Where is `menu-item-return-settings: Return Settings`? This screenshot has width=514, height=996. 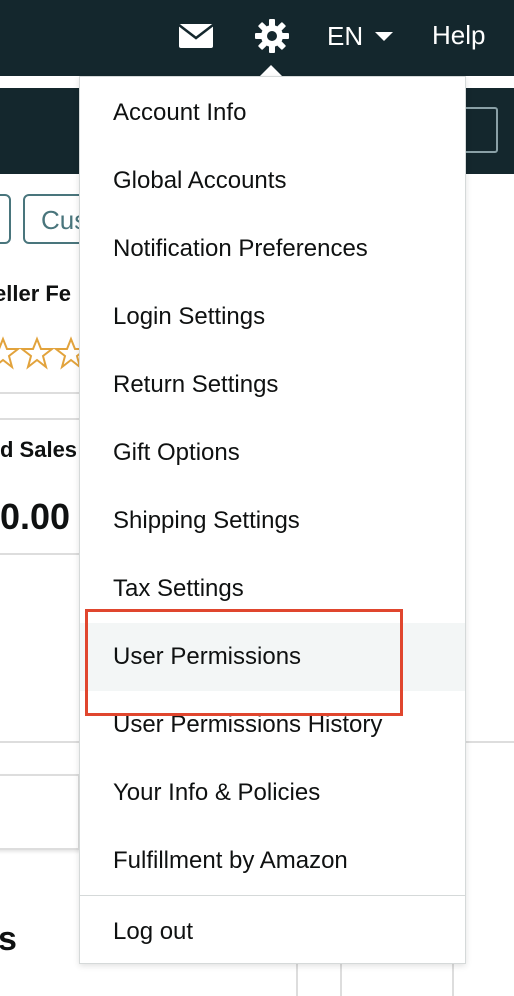
menu-item-return-settings: Return Settings is located at coordinates (272, 385).